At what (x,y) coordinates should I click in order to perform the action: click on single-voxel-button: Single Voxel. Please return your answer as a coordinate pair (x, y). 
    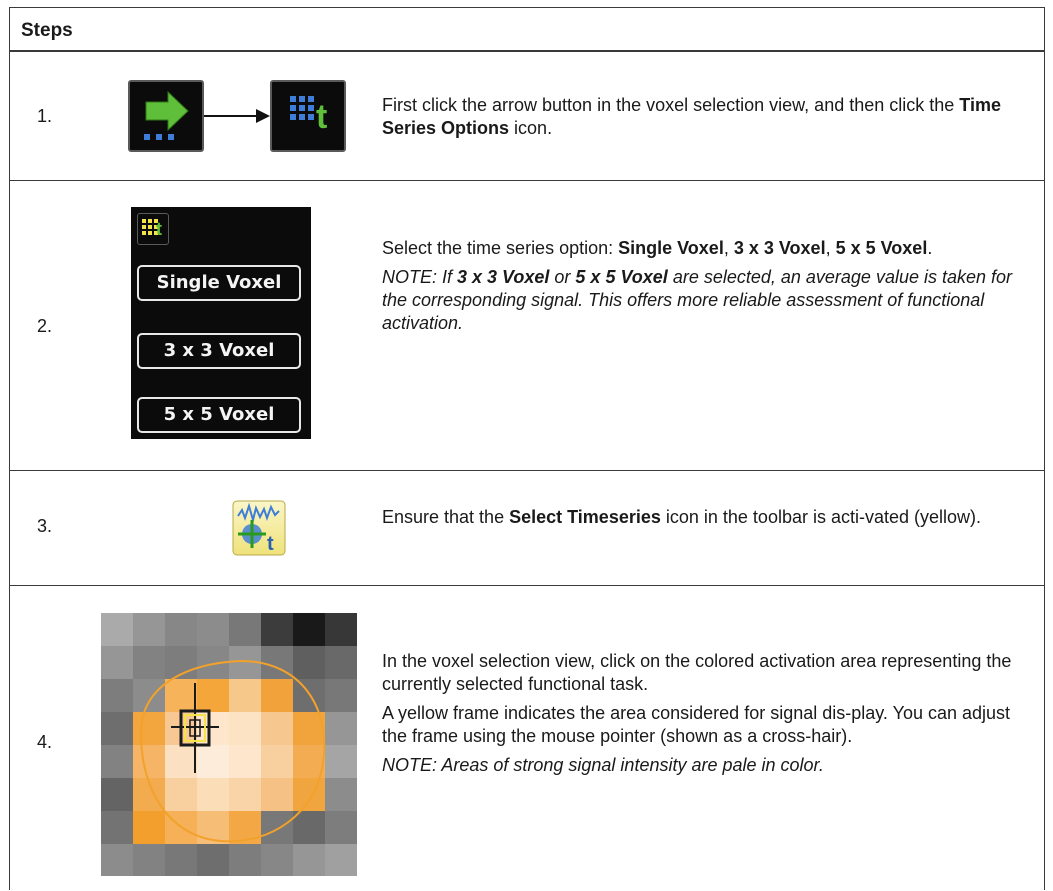
    Looking at the image, I should click on (219, 283).